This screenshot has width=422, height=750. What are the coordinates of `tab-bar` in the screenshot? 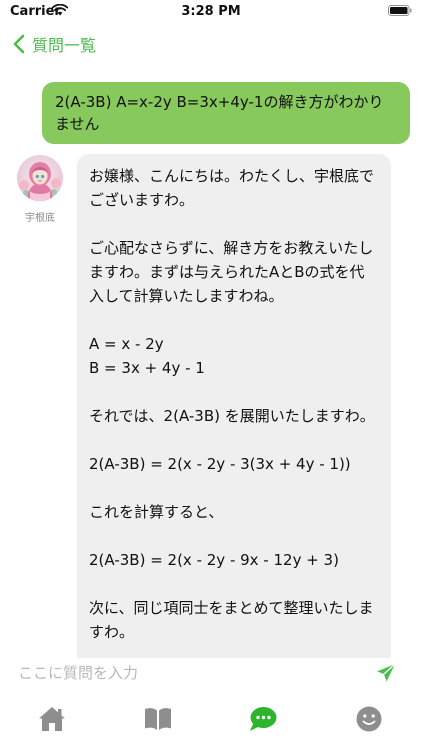 It's located at (211, 720).